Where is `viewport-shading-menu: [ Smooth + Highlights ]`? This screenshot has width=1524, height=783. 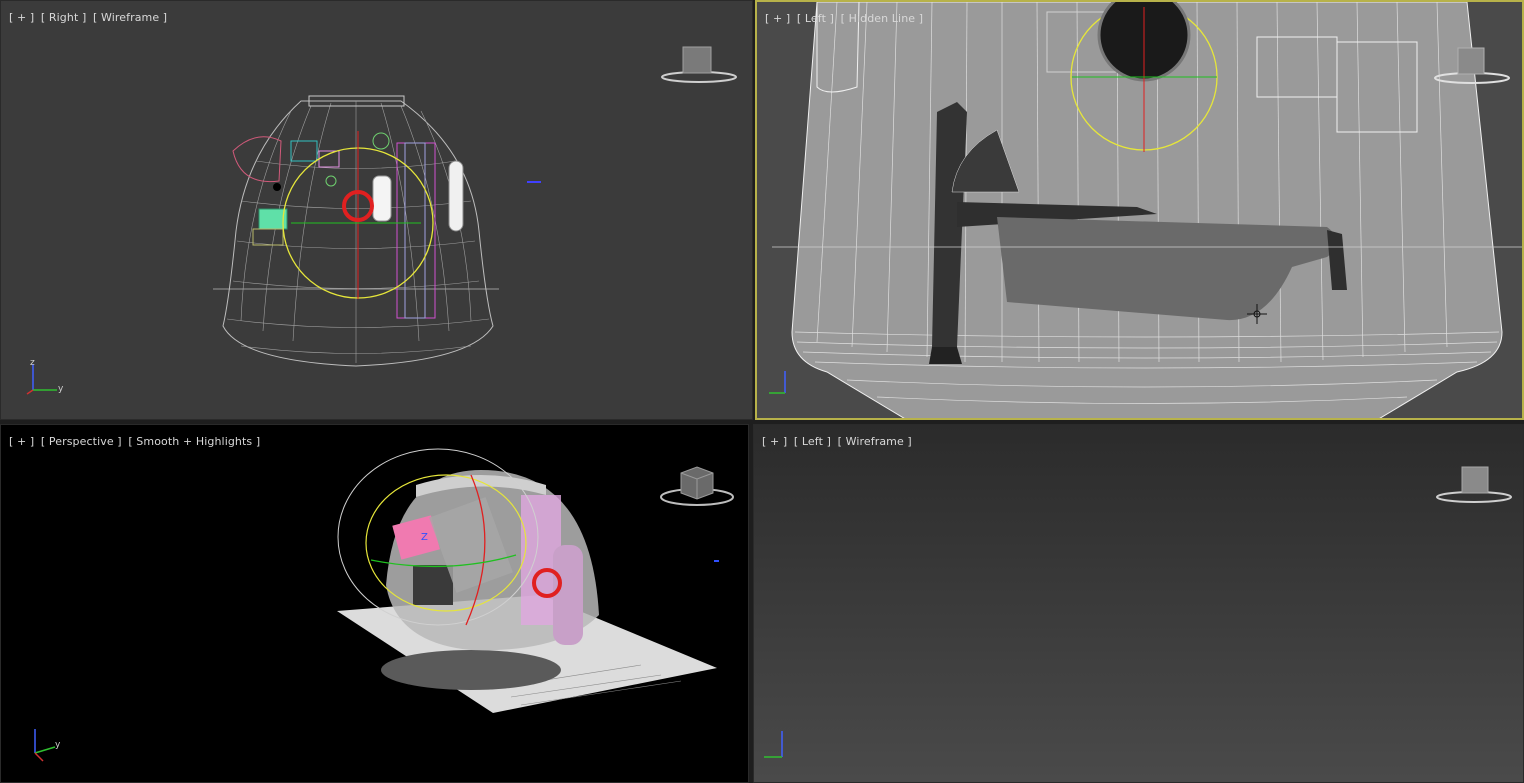
viewport-shading-menu: [ Smooth + Highlights ] is located at coordinates (194, 441).